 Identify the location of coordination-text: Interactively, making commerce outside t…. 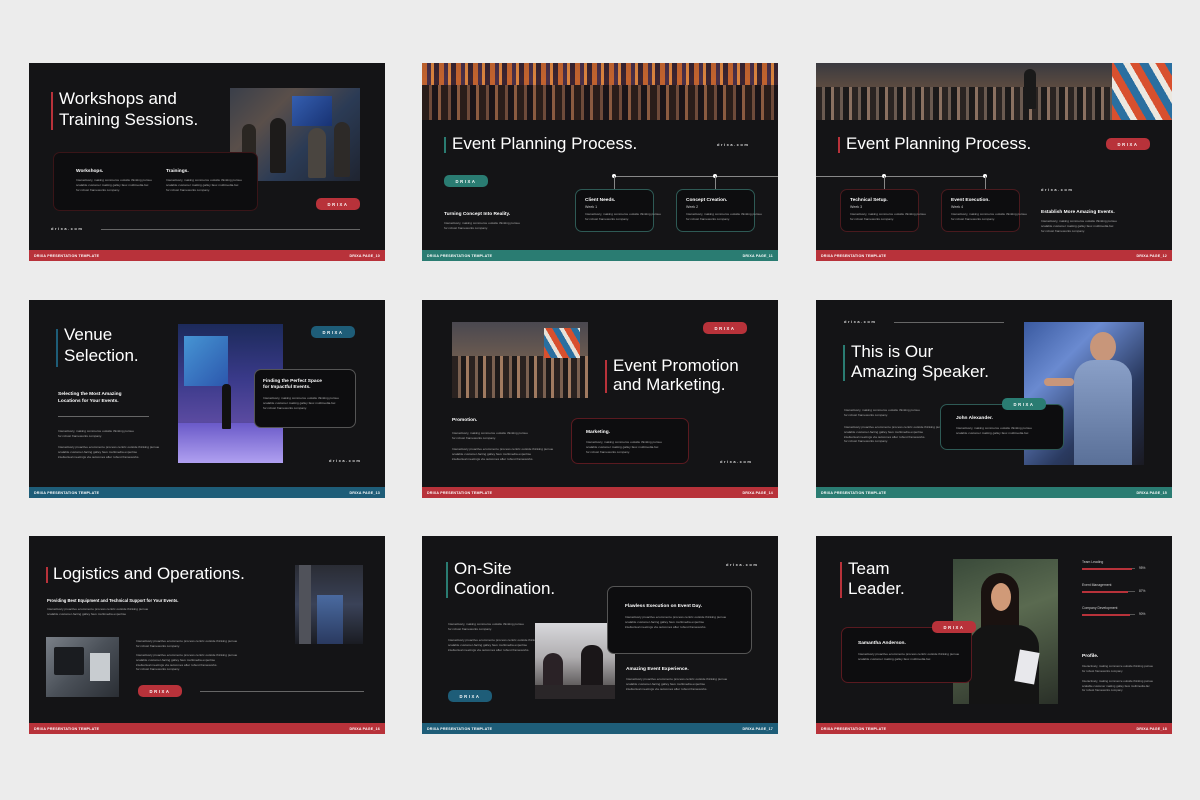
(486, 626).